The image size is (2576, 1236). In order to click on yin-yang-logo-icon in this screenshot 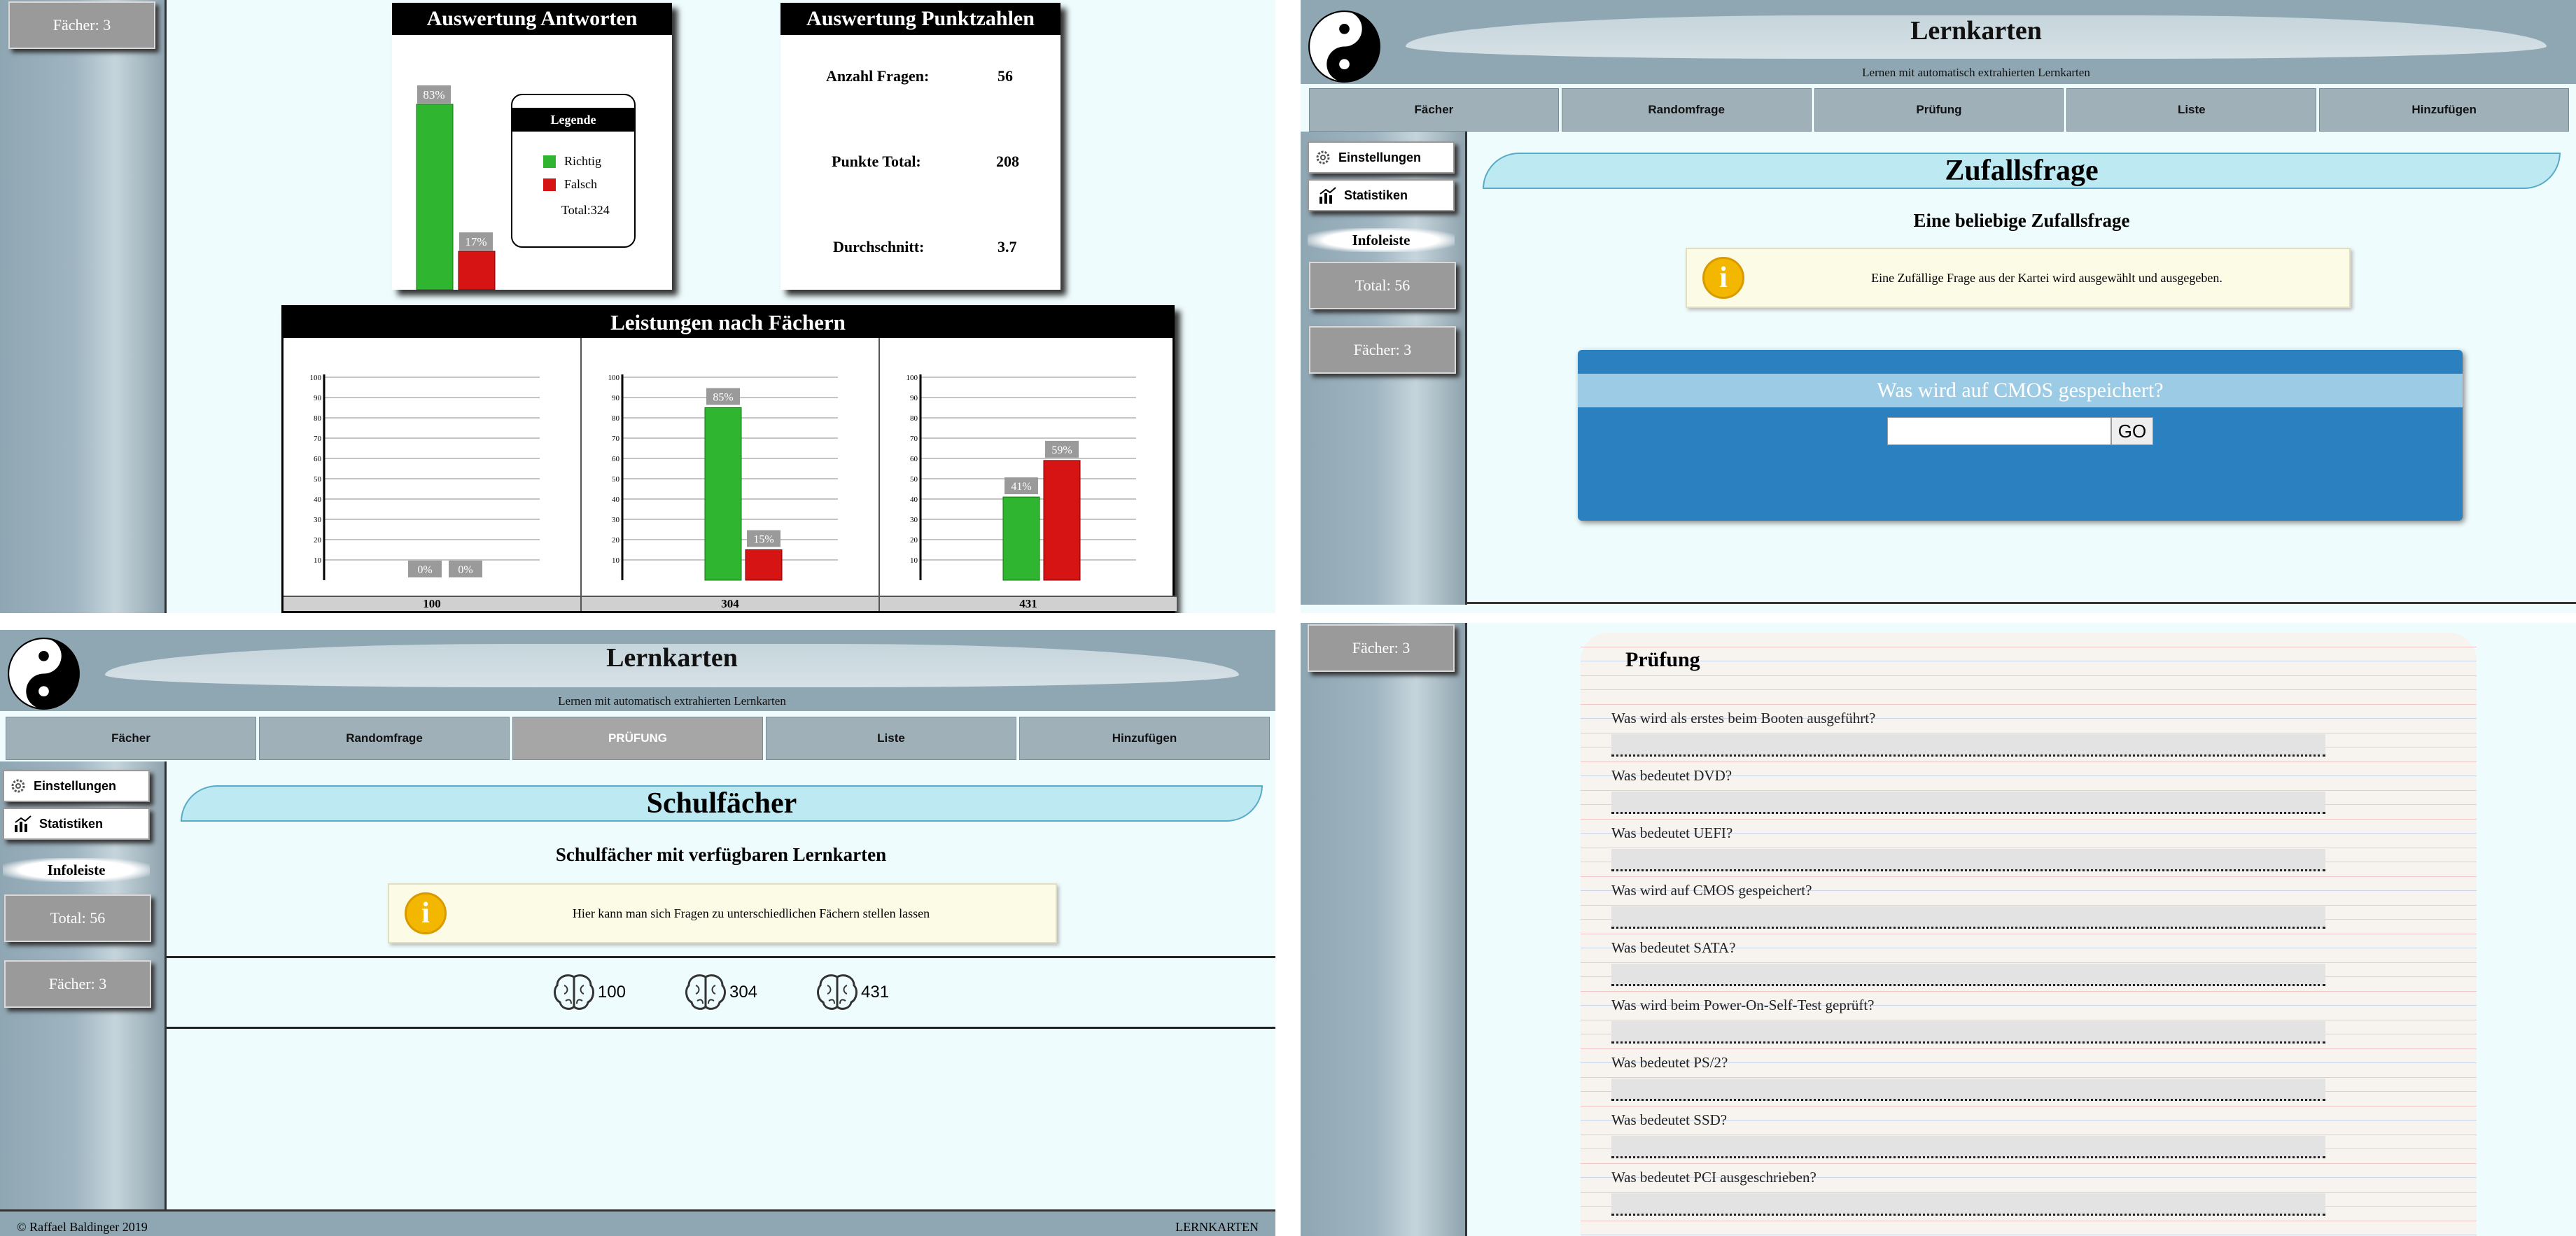, I will do `click(44, 674)`.